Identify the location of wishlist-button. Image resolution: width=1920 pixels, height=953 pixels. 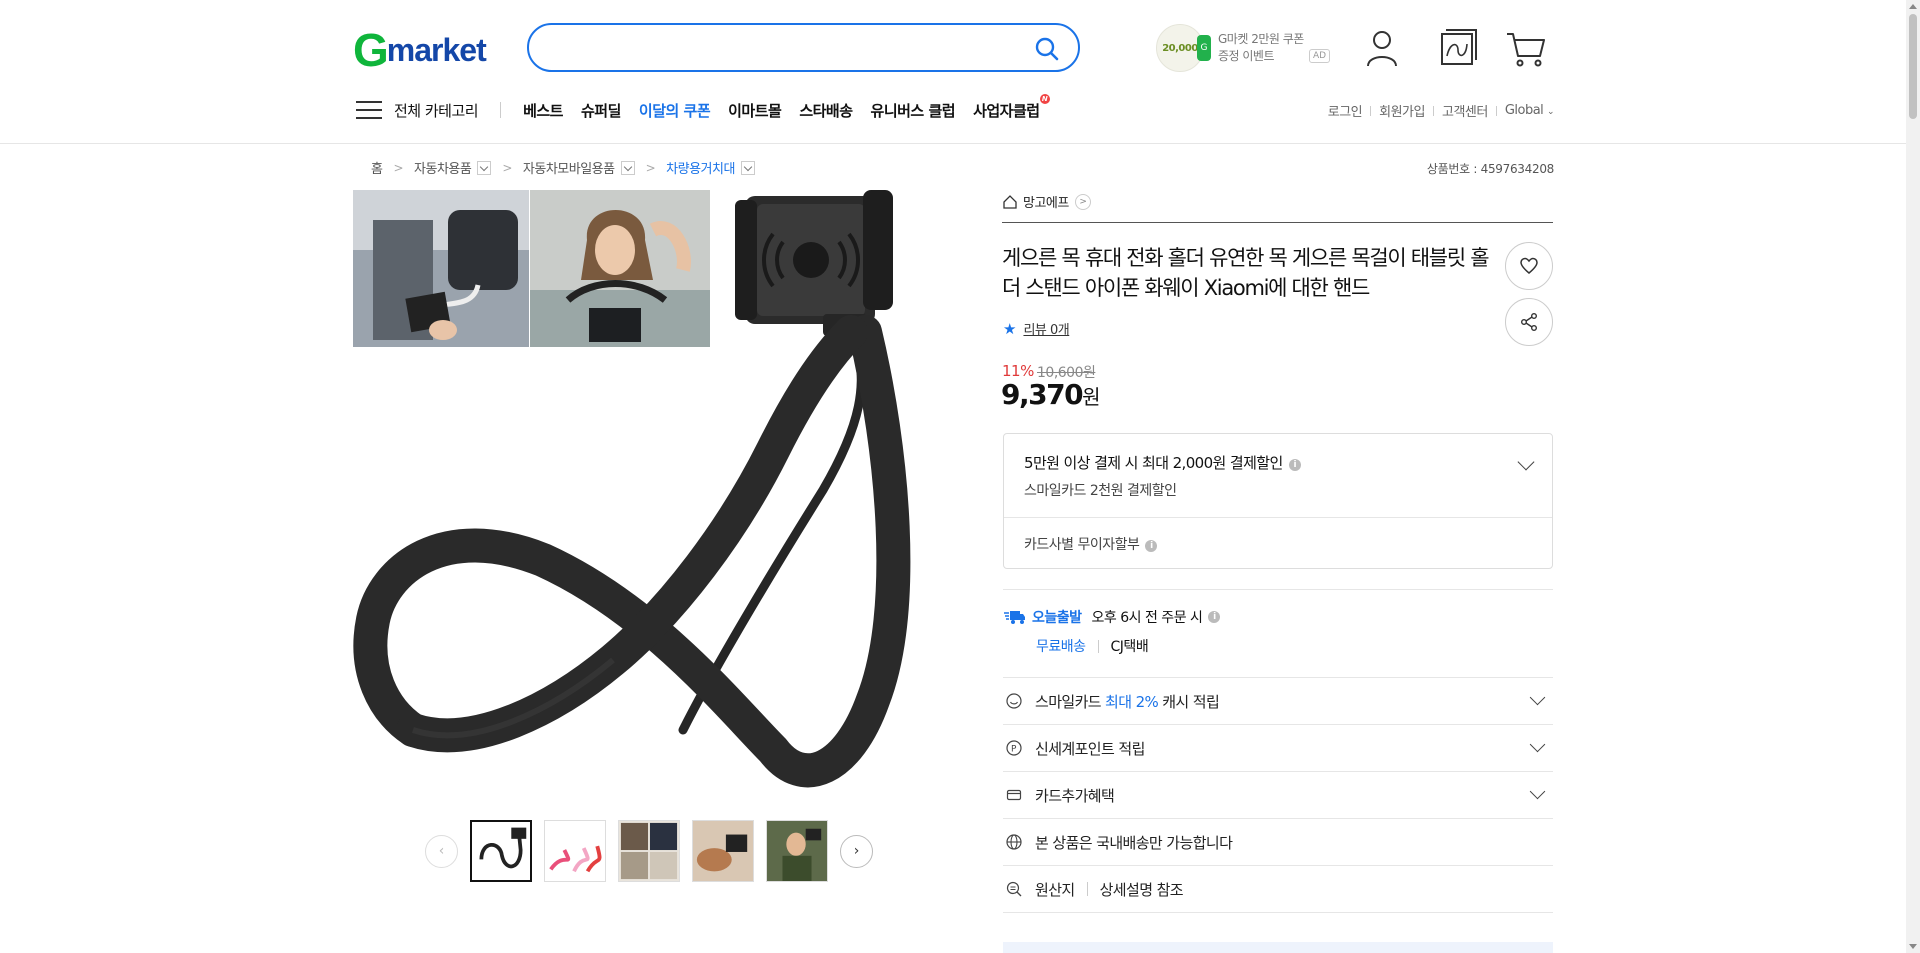
(1529, 266).